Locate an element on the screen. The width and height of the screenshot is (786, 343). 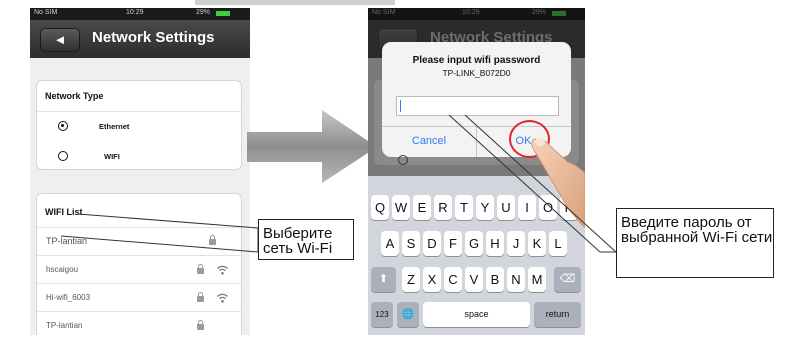
callout-select-network: Выберите сеть Wi-Fi is located at coordinates (306, 239).